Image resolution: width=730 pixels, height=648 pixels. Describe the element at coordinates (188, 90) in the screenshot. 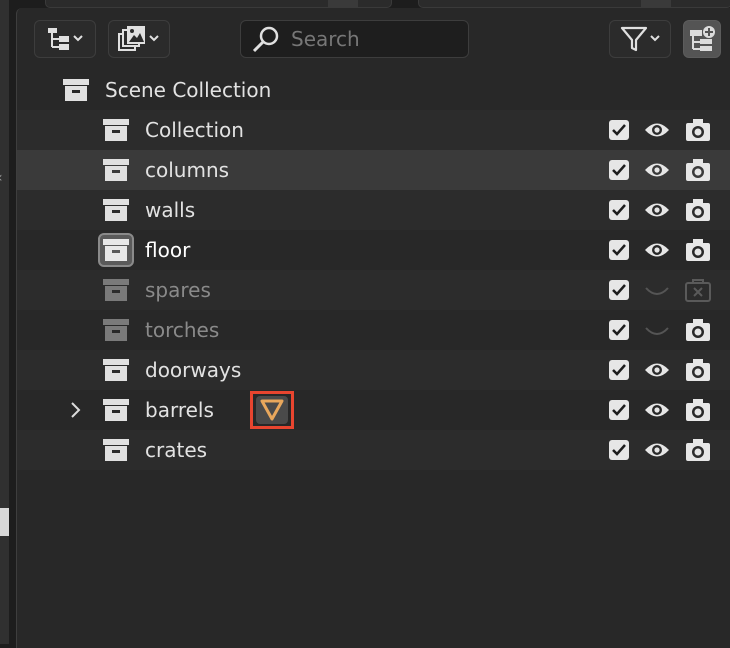

I see `tree-row-label: Scene Collection` at that location.